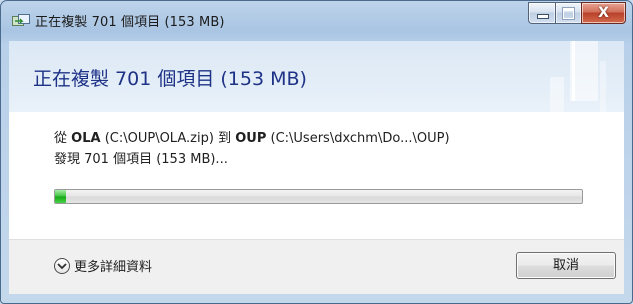  What do you see at coordinates (61, 138) in the screenshot?
I see `from-word: 從` at bounding box center [61, 138].